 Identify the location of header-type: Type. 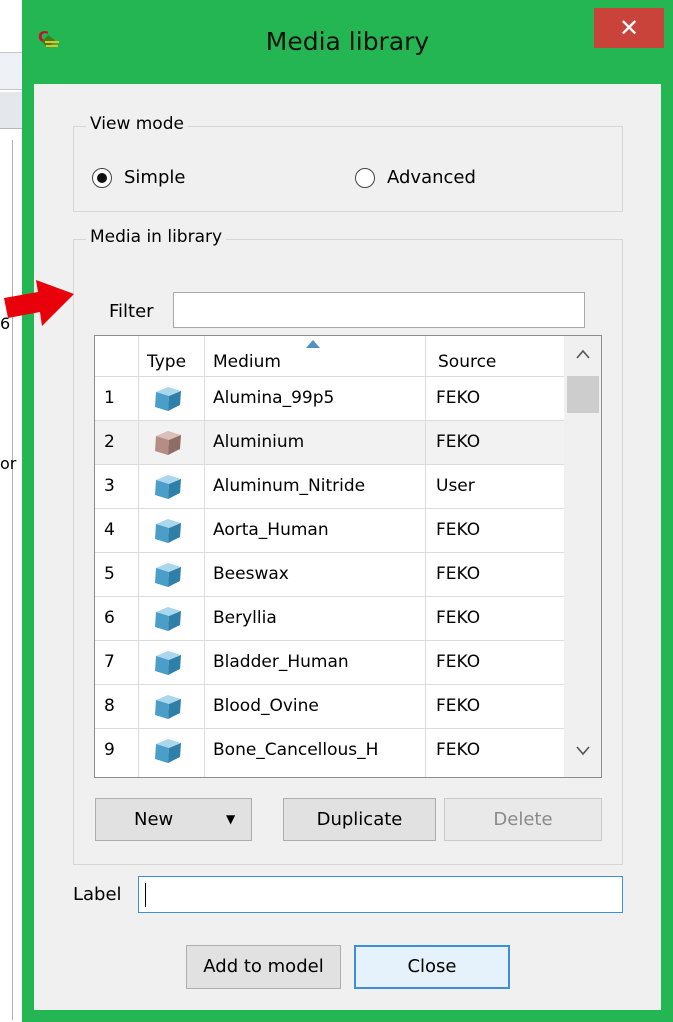
(172, 356).